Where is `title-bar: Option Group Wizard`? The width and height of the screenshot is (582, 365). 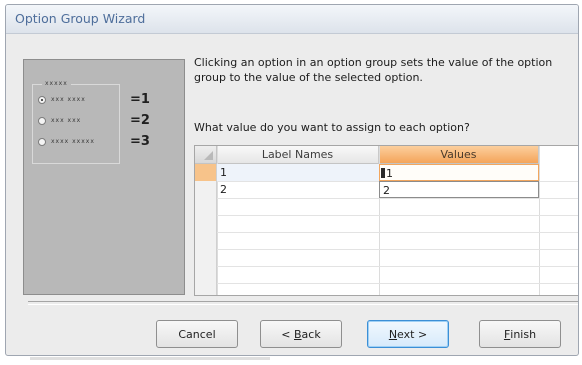 title-bar: Option Group Wizard is located at coordinates (292, 19).